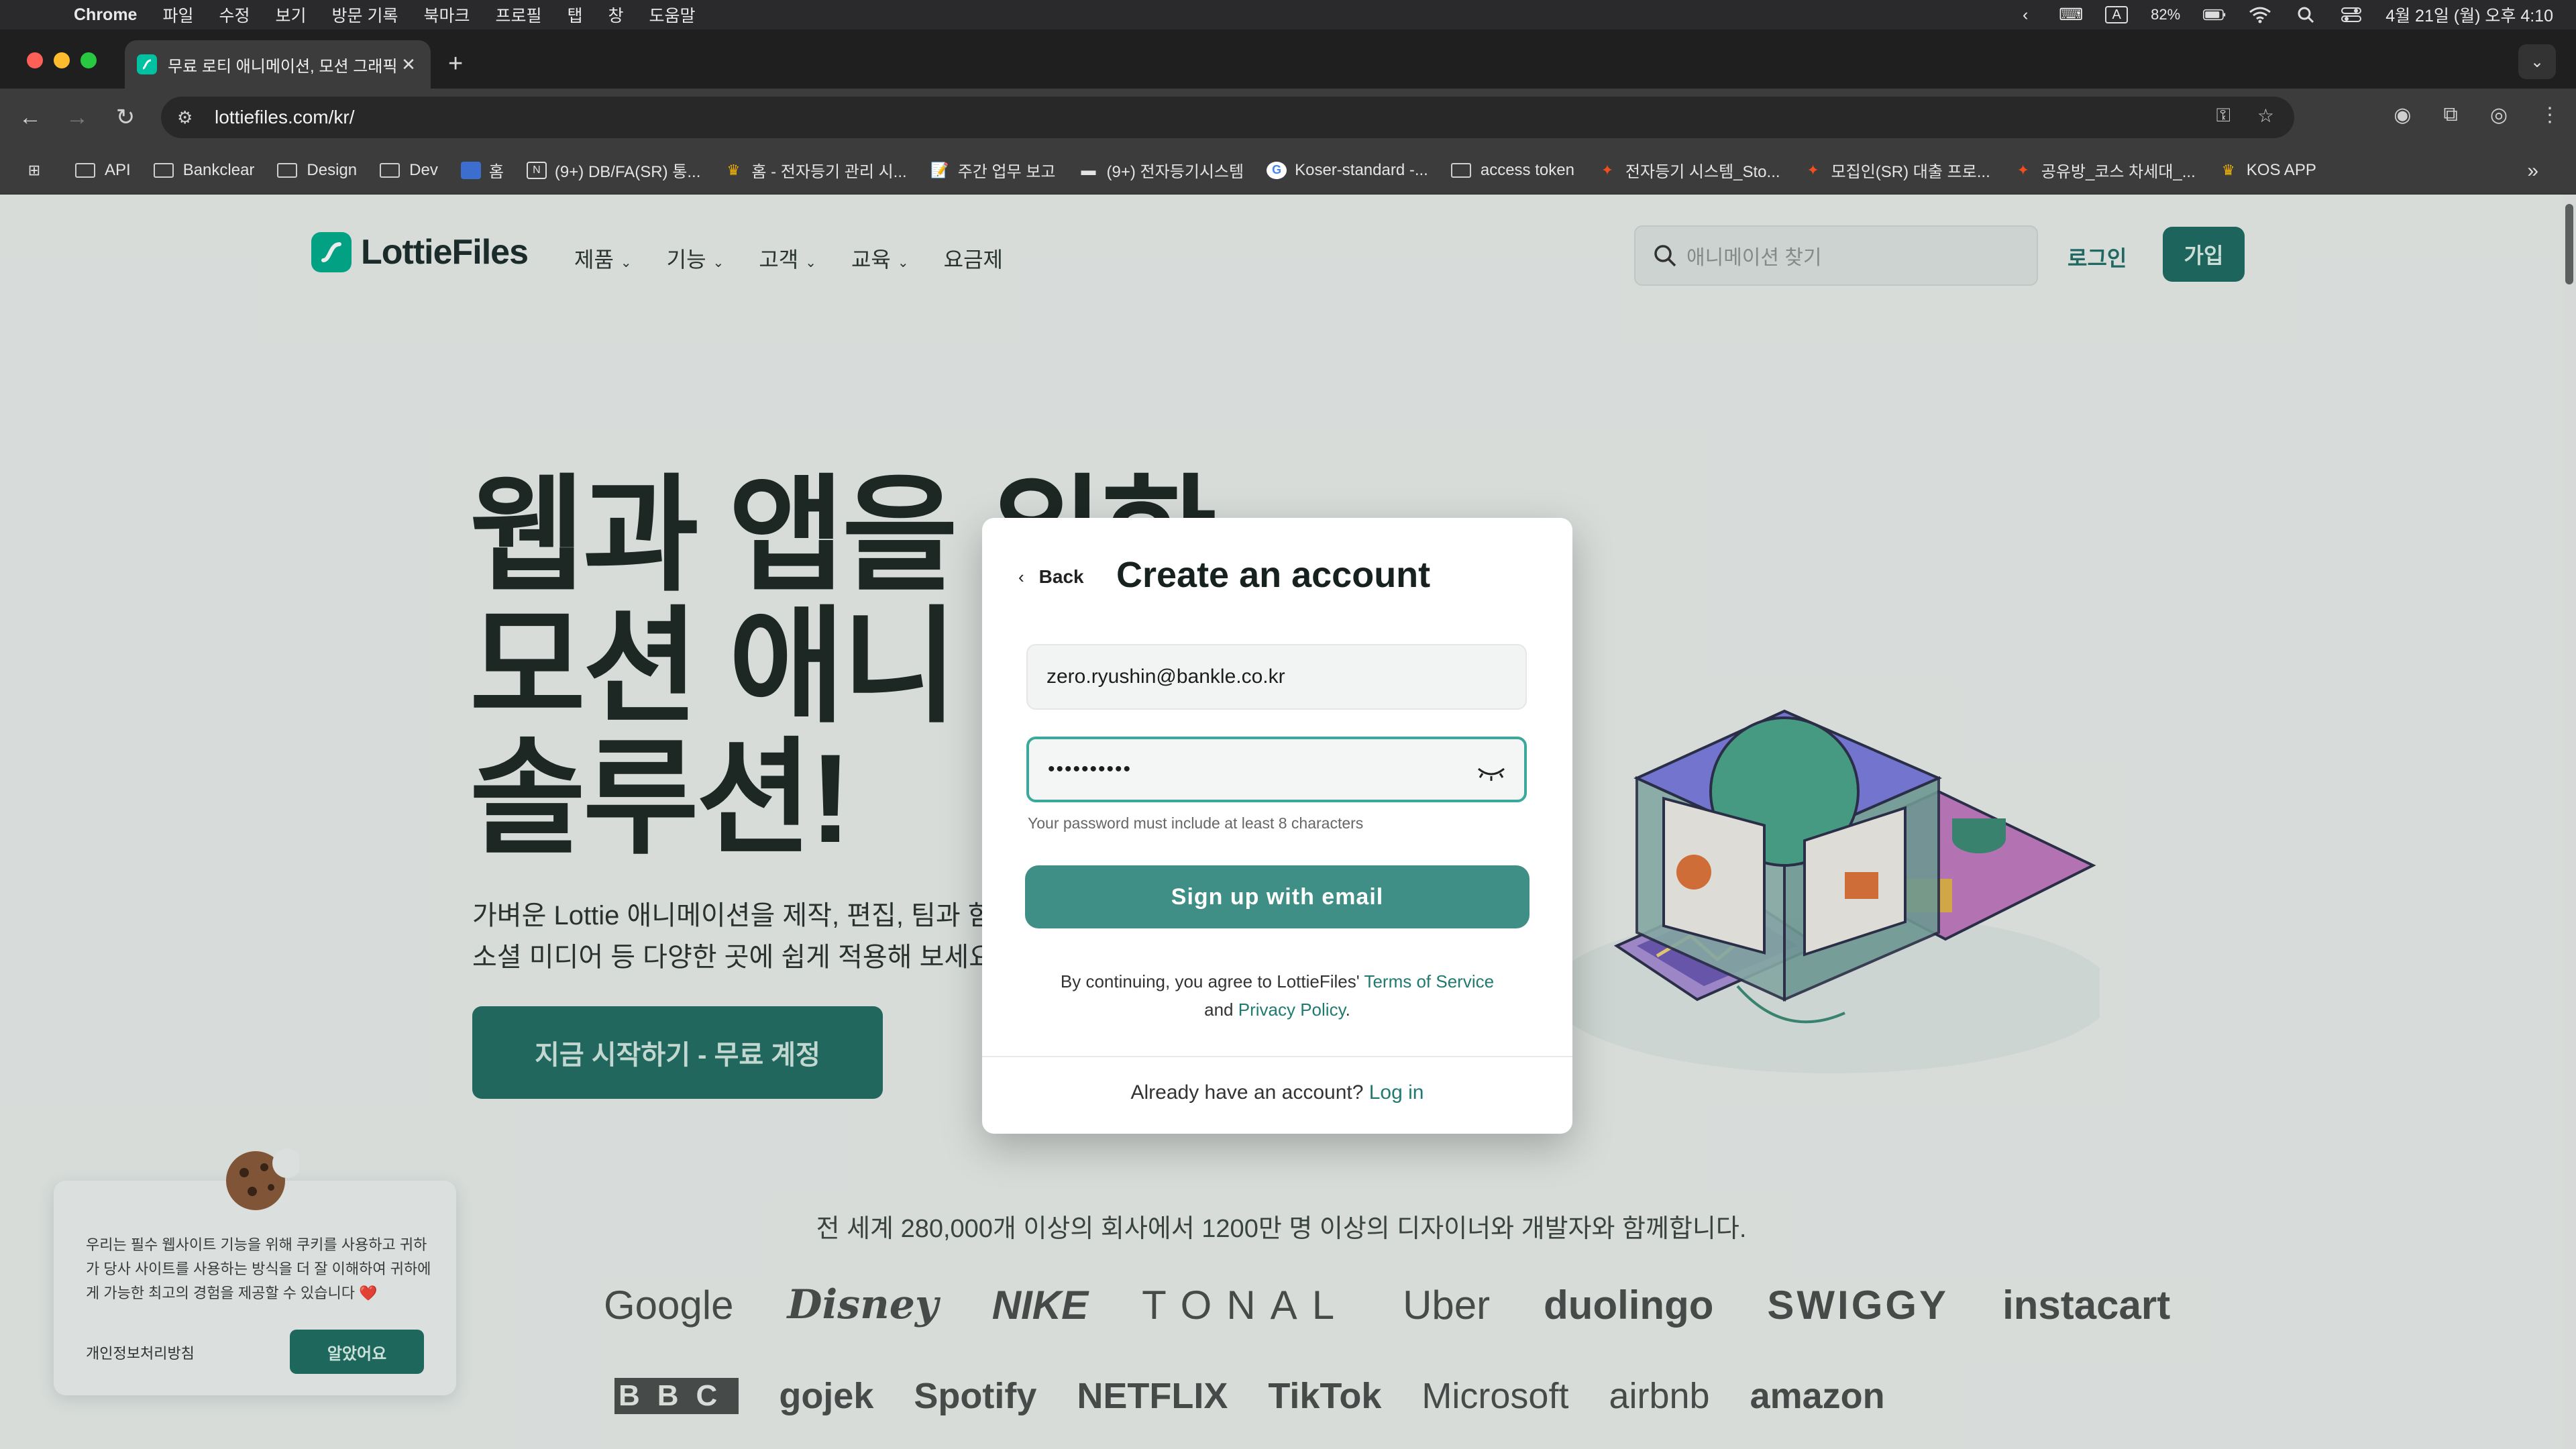 The height and width of the screenshot is (1449, 2576). What do you see at coordinates (2537, 61) in the screenshot?
I see `tab-search-button: ⌄` at bounding box center [2537, 61].